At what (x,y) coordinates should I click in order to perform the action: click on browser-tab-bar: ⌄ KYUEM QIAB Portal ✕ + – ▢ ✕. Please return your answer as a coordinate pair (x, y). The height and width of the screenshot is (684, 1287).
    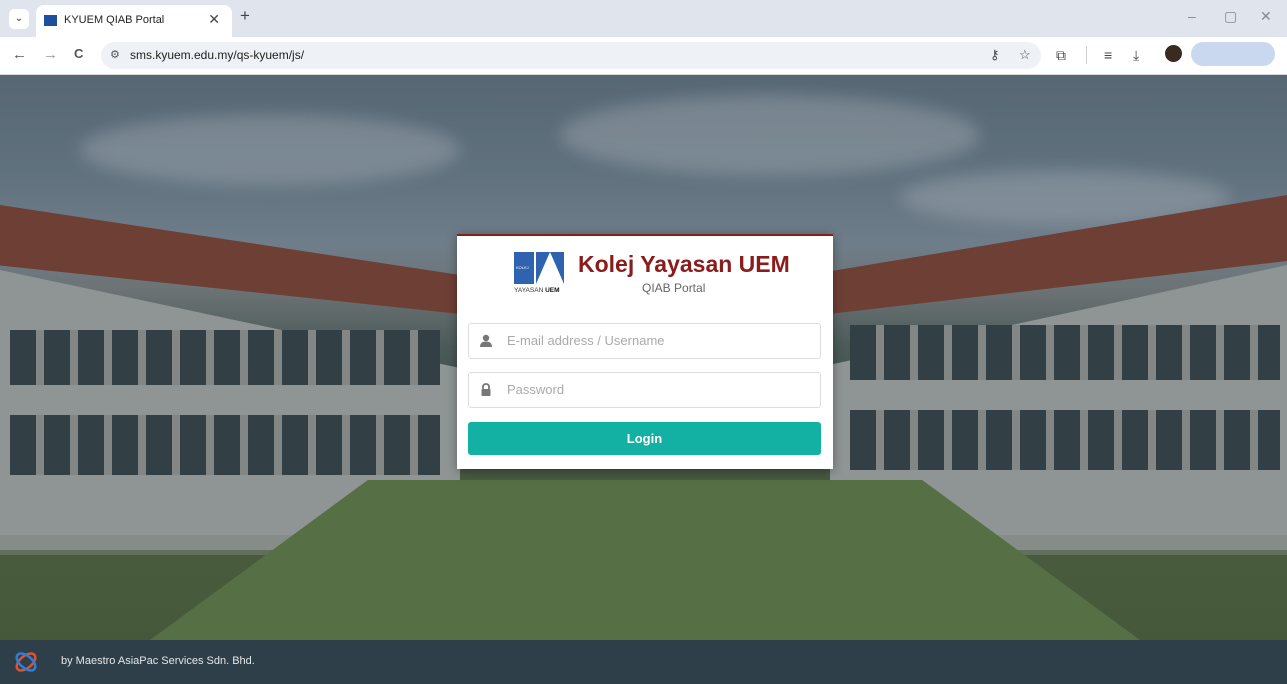
    Looking at the image, I should click on (643, 18).